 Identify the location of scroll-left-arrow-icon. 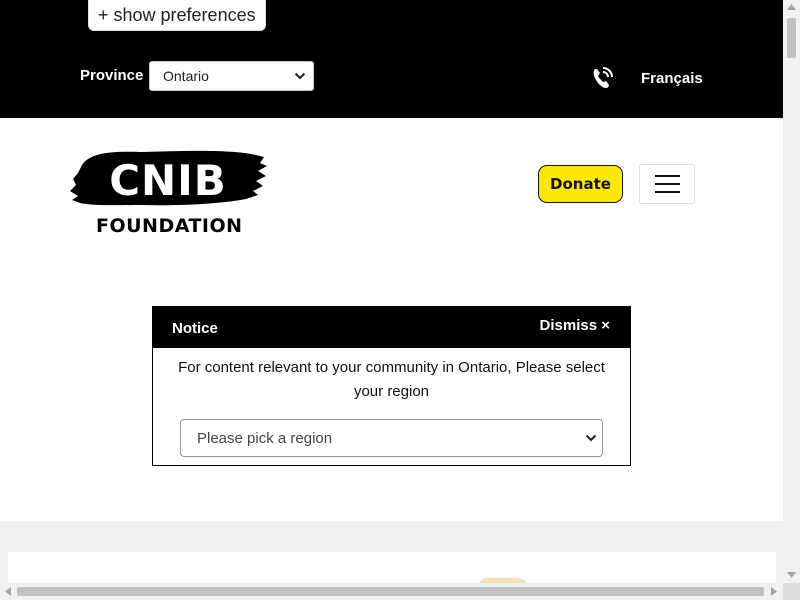
(8, 591).